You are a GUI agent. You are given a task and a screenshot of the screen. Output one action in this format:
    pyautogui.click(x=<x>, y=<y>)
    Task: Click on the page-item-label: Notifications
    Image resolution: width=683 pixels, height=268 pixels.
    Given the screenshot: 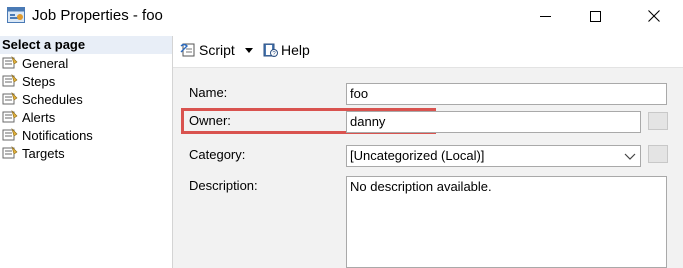 What is the action you would take?
    pyautogui.click(x=57, y=135)
    